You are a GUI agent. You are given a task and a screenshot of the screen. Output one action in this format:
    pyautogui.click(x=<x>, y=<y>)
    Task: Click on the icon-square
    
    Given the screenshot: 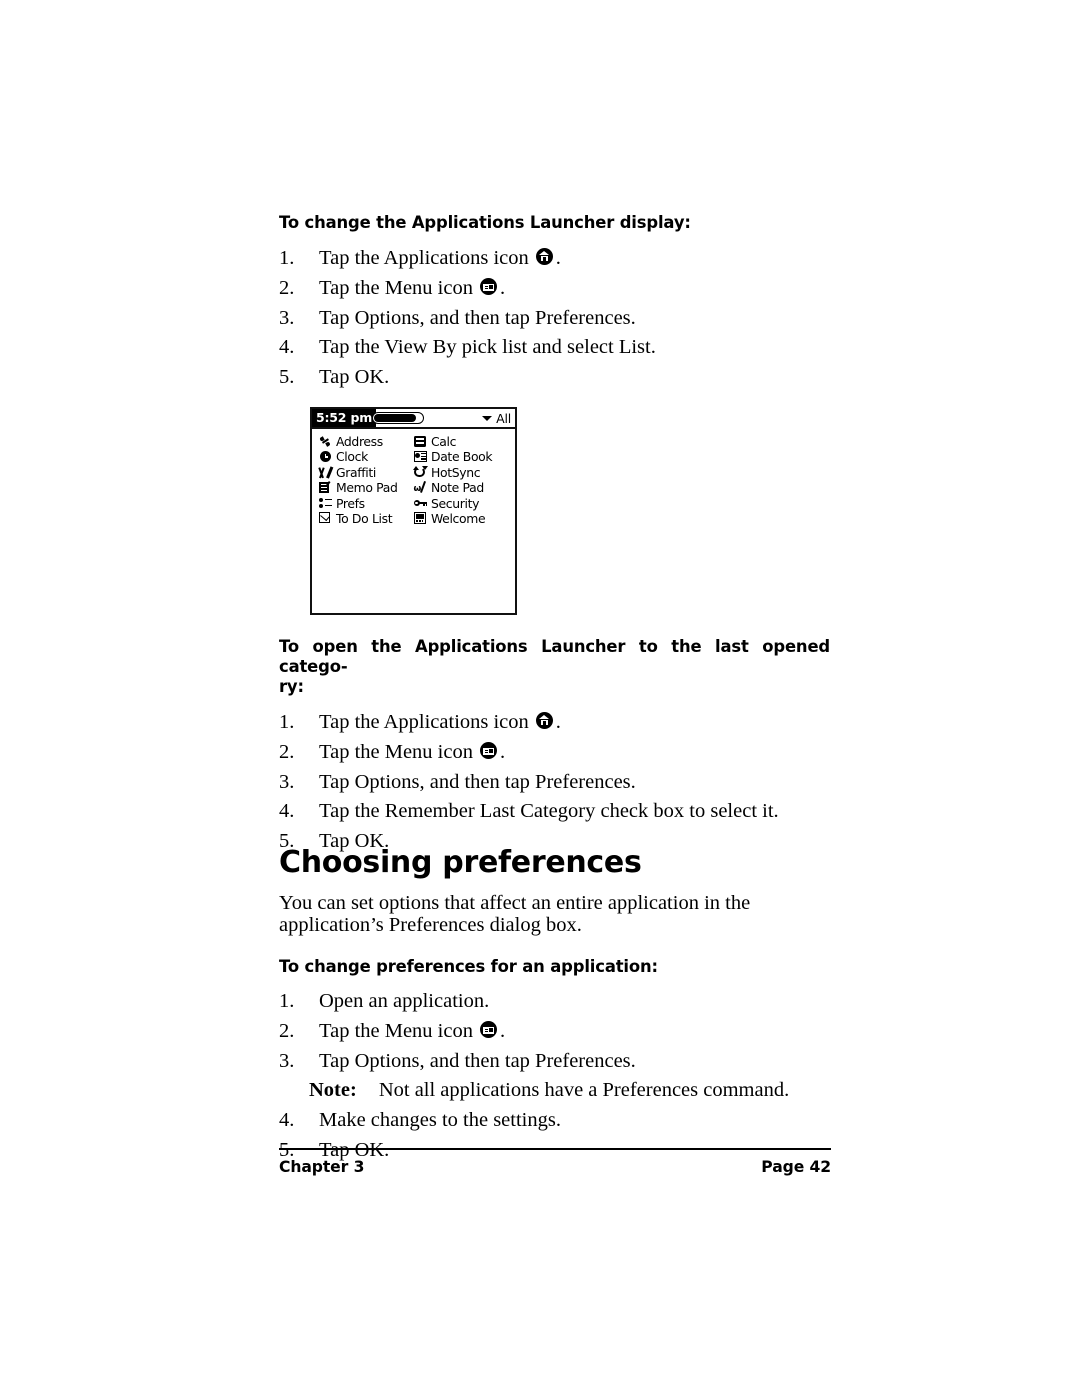 What is the action you would take?
    pyautogui.click(x=491, y=287)
    